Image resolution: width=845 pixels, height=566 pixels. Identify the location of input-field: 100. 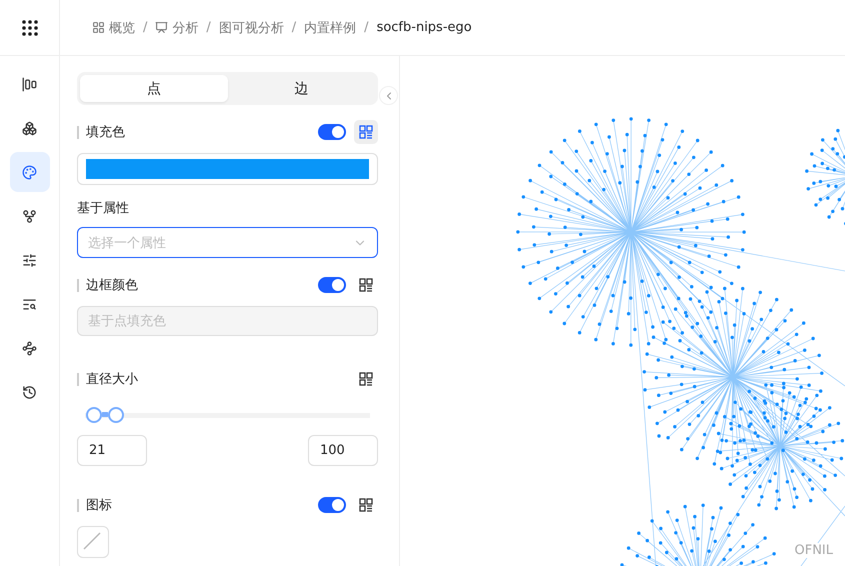
(343, 450).